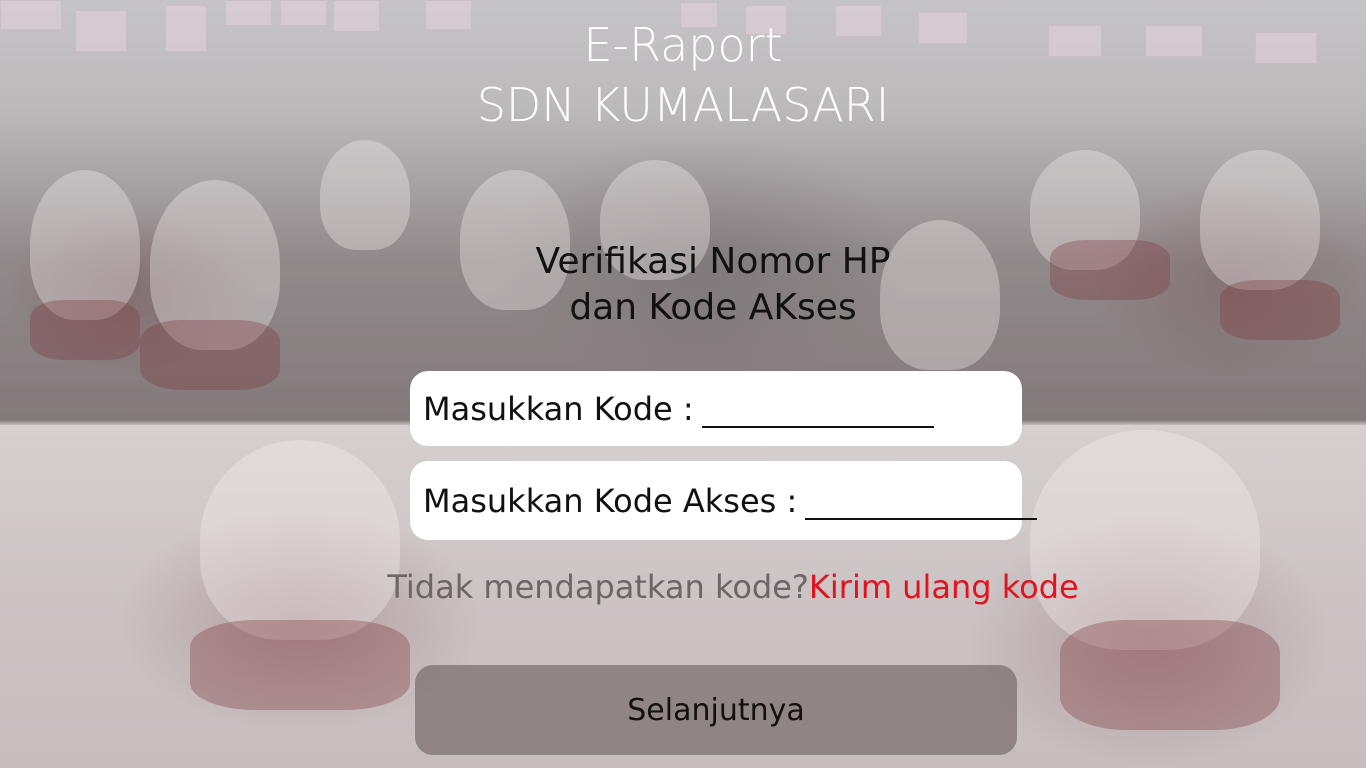  Describe the element at coordinates (817, 408) in the screenshot. I see `code-input` at that location.